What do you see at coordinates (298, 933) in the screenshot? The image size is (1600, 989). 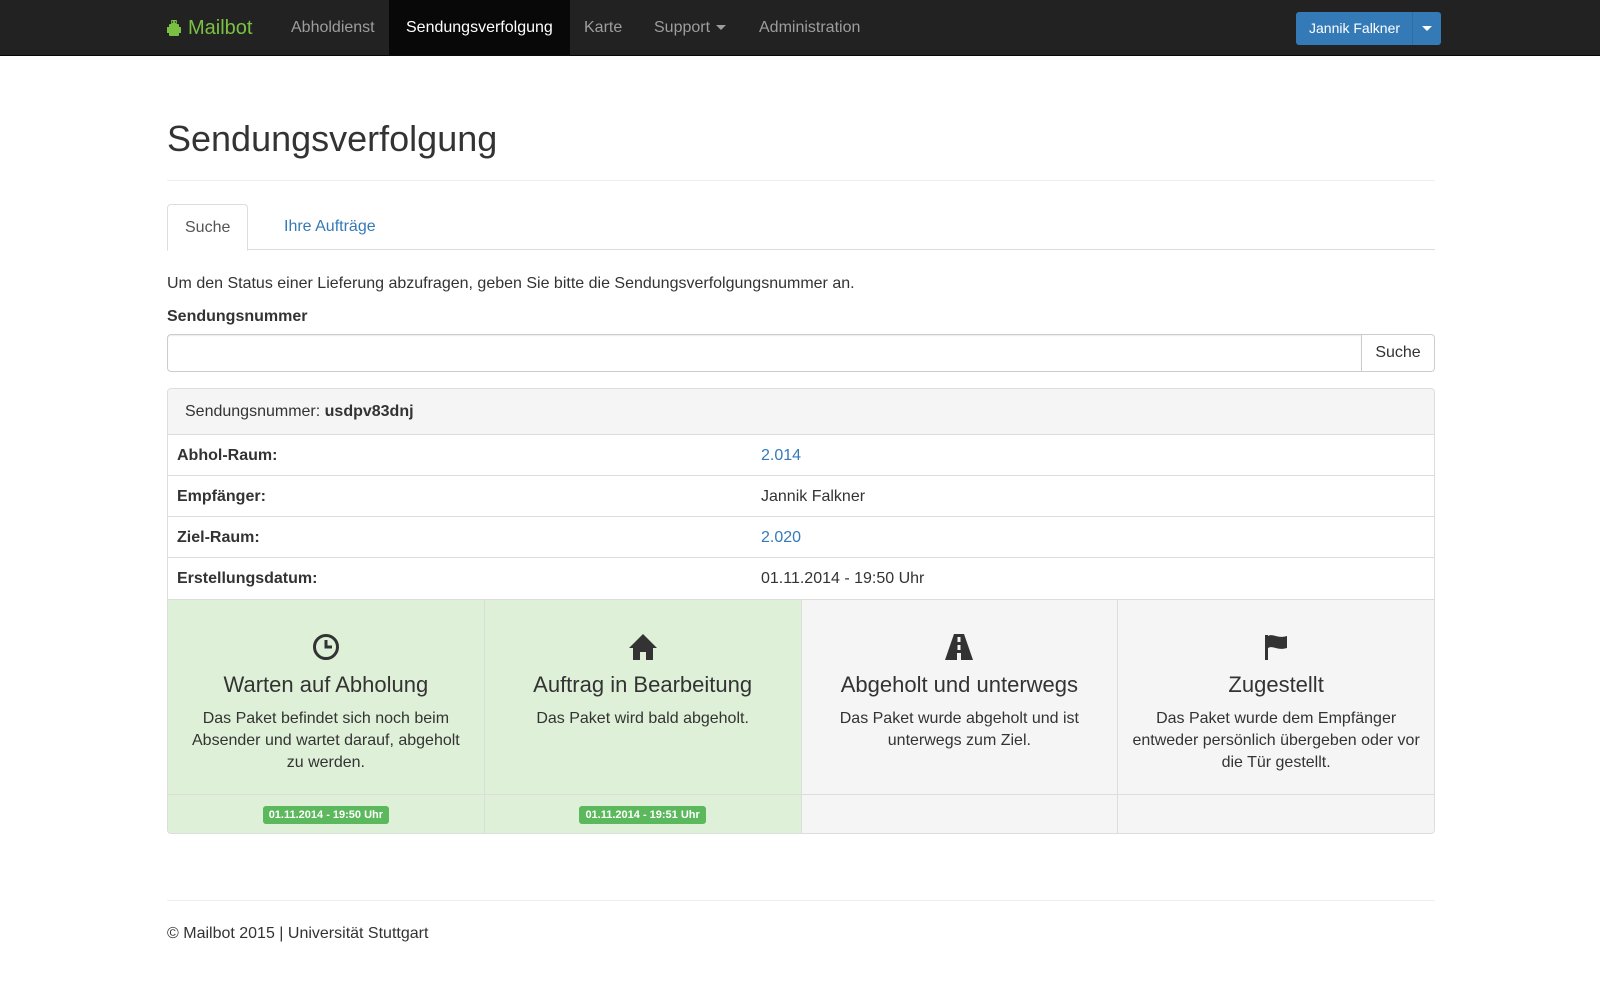 I see `footer-text: © Mailbot 2015 | Universität Stuttgart` at bounding box center [298, 933].